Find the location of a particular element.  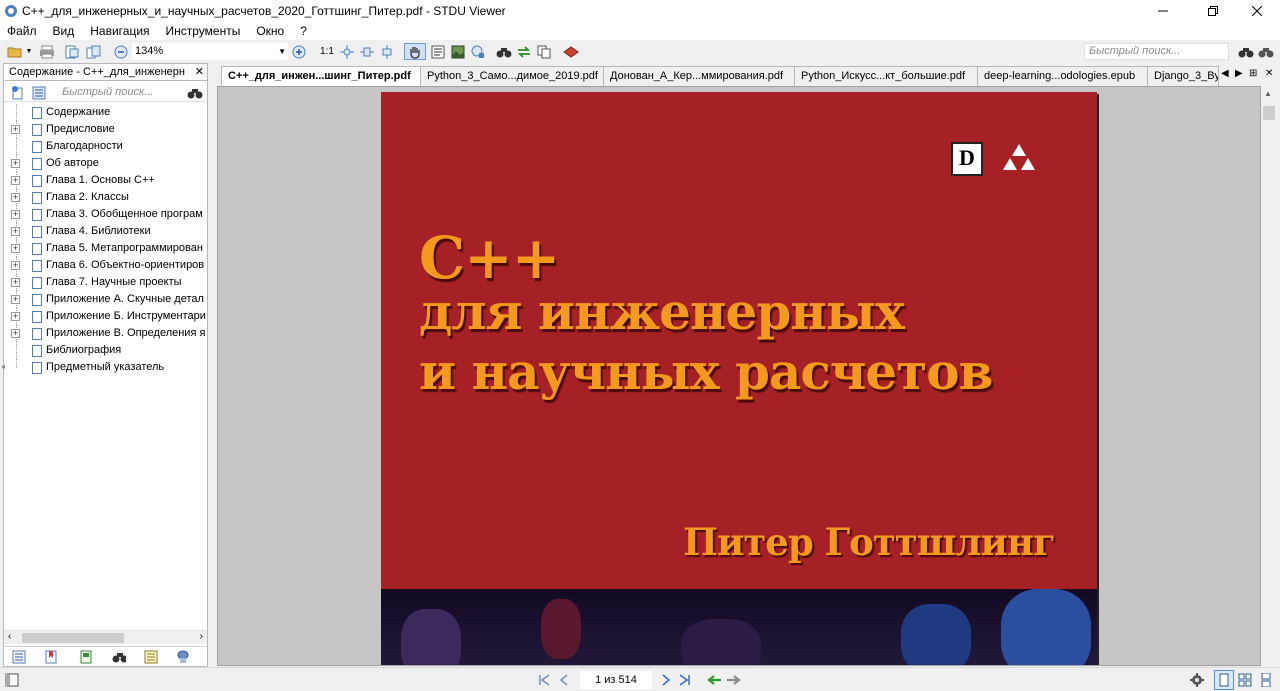

contents-panel-button is located at coordinates (19, 657).